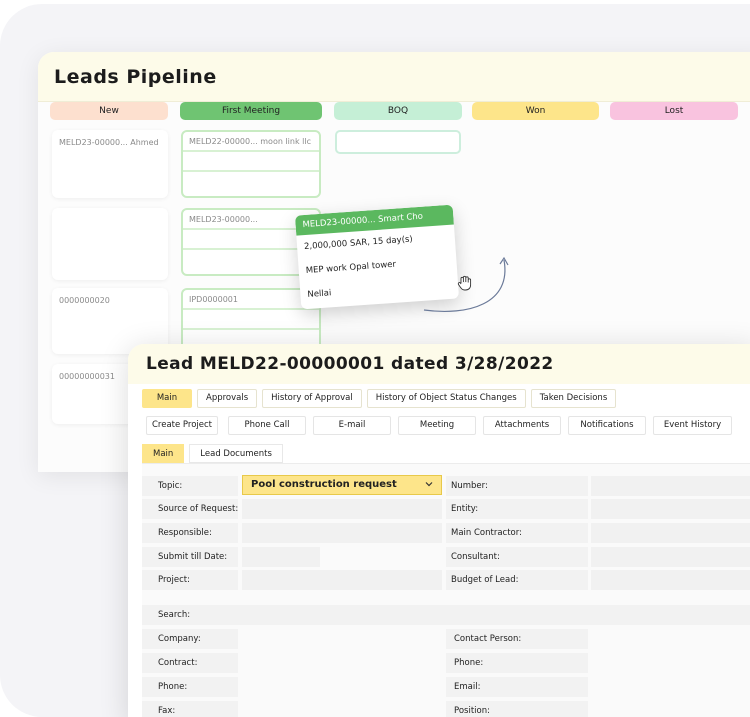 This screenshot has height=717, width=750. I want to click on budget-of-lead-field, so click(670, 580).